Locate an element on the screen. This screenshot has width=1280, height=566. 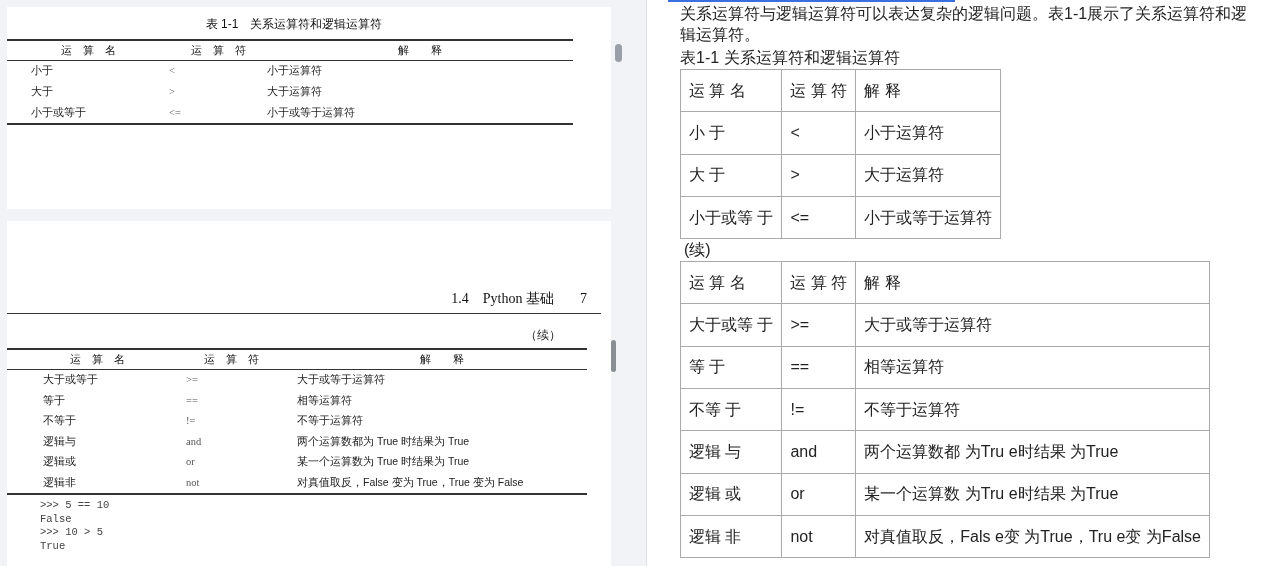
table-cell: 小于或等 于 is located at coordinates (731, 217).